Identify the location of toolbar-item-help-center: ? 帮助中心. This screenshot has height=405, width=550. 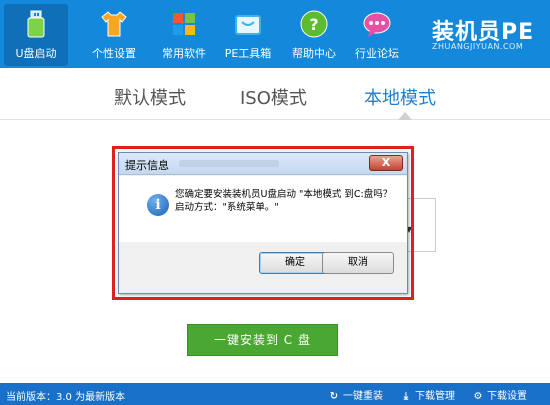
(314, 35).